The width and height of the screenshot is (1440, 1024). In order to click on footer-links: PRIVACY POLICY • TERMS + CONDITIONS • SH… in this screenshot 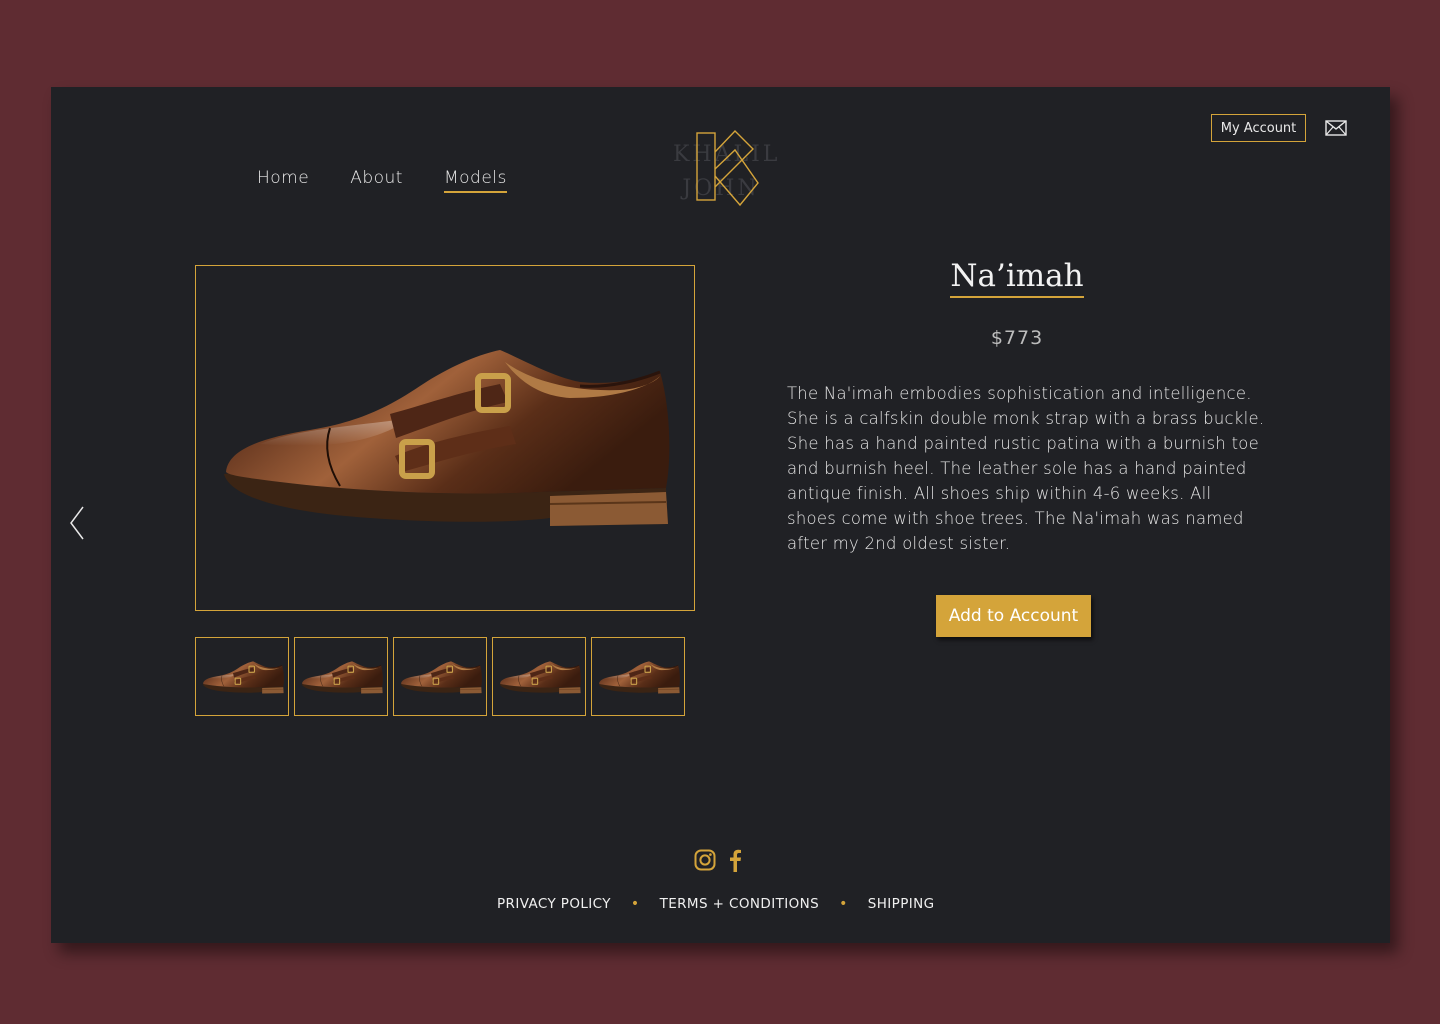, I will do `click(716, 904)`.